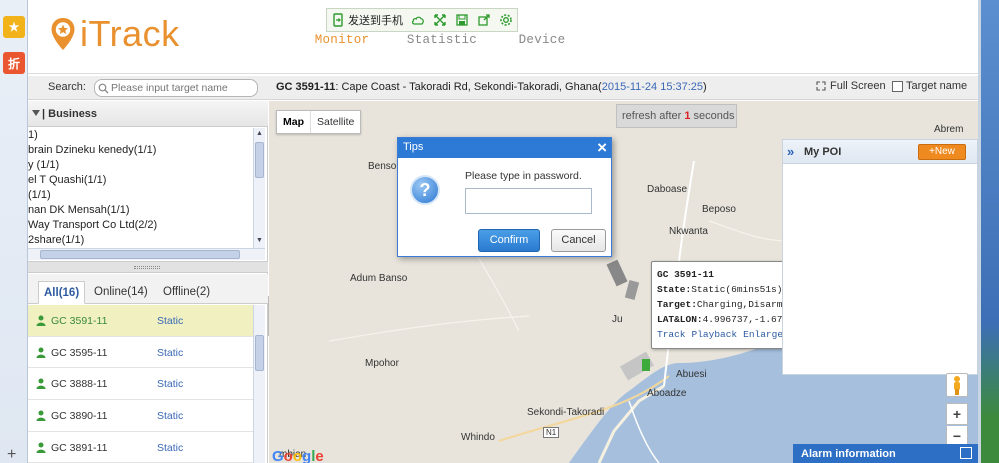 The image size is (999, 463). I want to click on track-link: Track, so click(671, 334).